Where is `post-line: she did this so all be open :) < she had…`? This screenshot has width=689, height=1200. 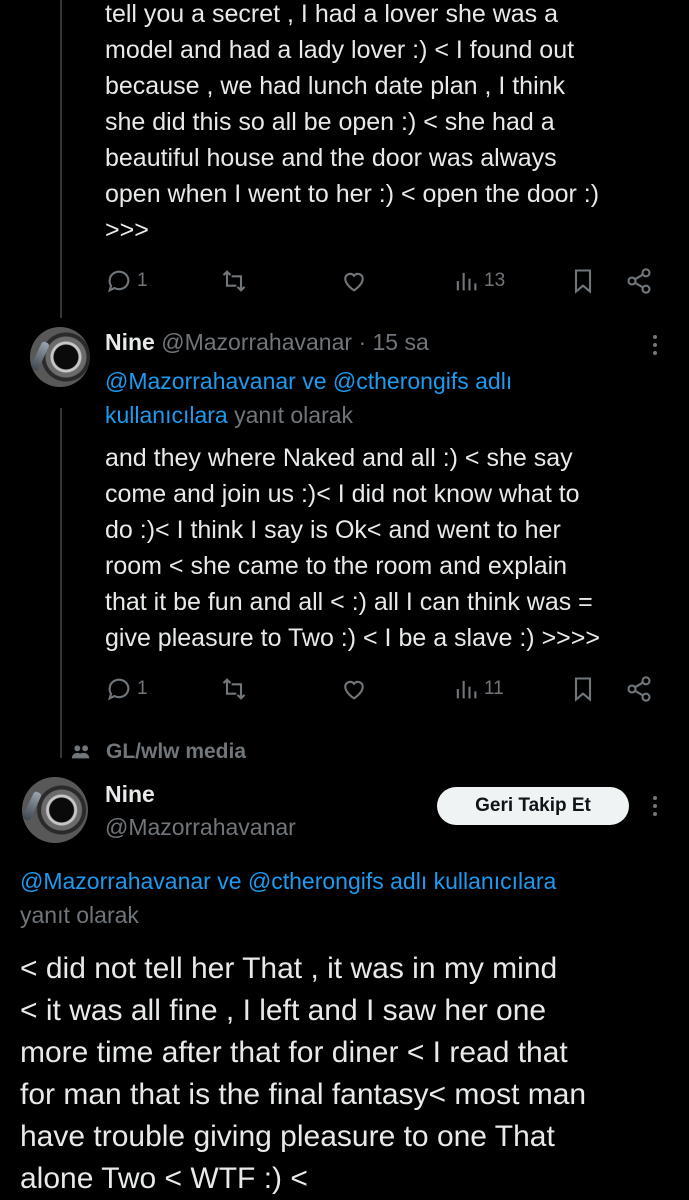
post-line: she did this so all be open :) < she had… is located at coordinates (330, 122).